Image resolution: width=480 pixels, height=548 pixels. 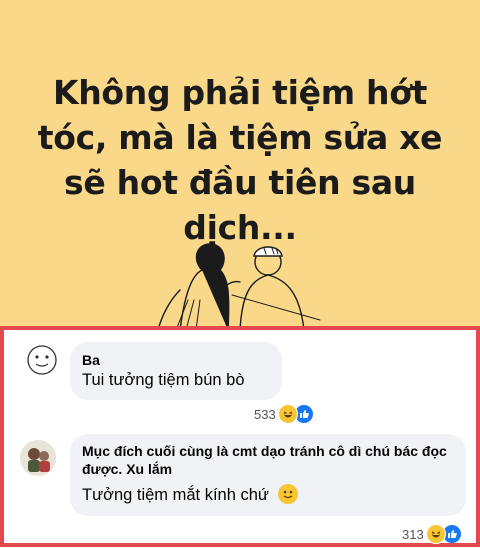 I want to click on comment-bubble: Ba Tui tưởng tiệm bún bò, so click(x=176, y=371).